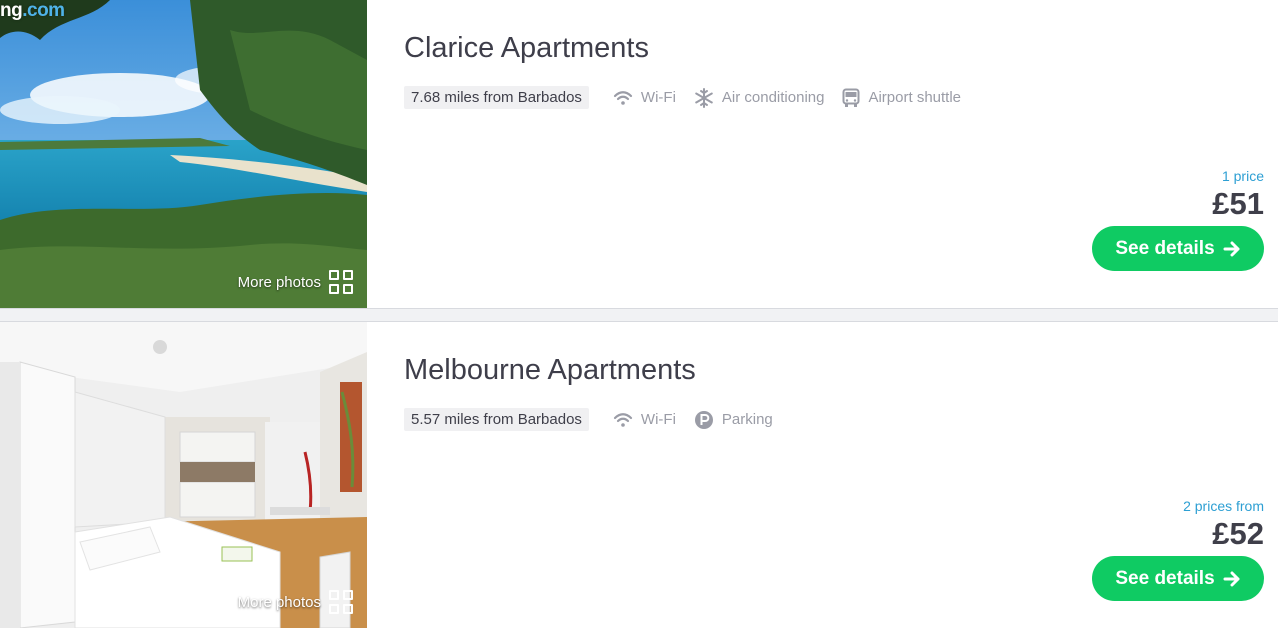  What do you see at coordinates (496, 97) in the screenshot?
I see `distance-badge: 7.68 miles from Barbados` at bounding box center [496, 97].